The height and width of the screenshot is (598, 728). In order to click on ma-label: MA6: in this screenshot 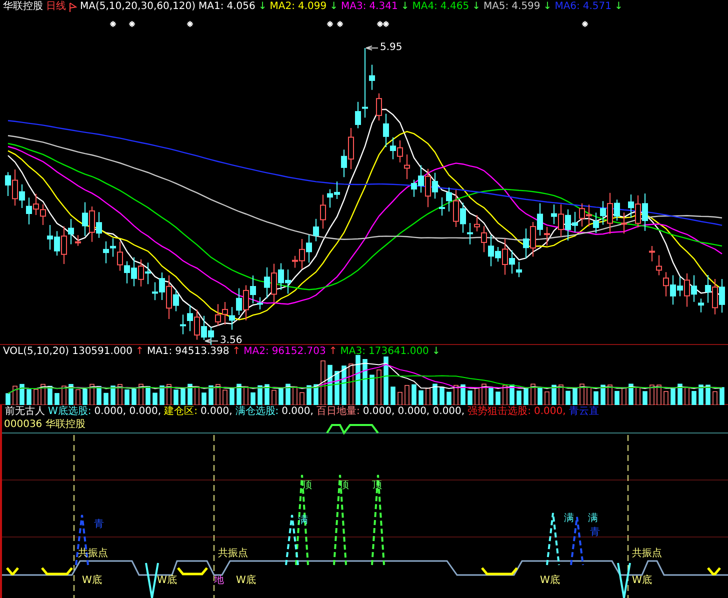, I will do `click(567, 7)`.